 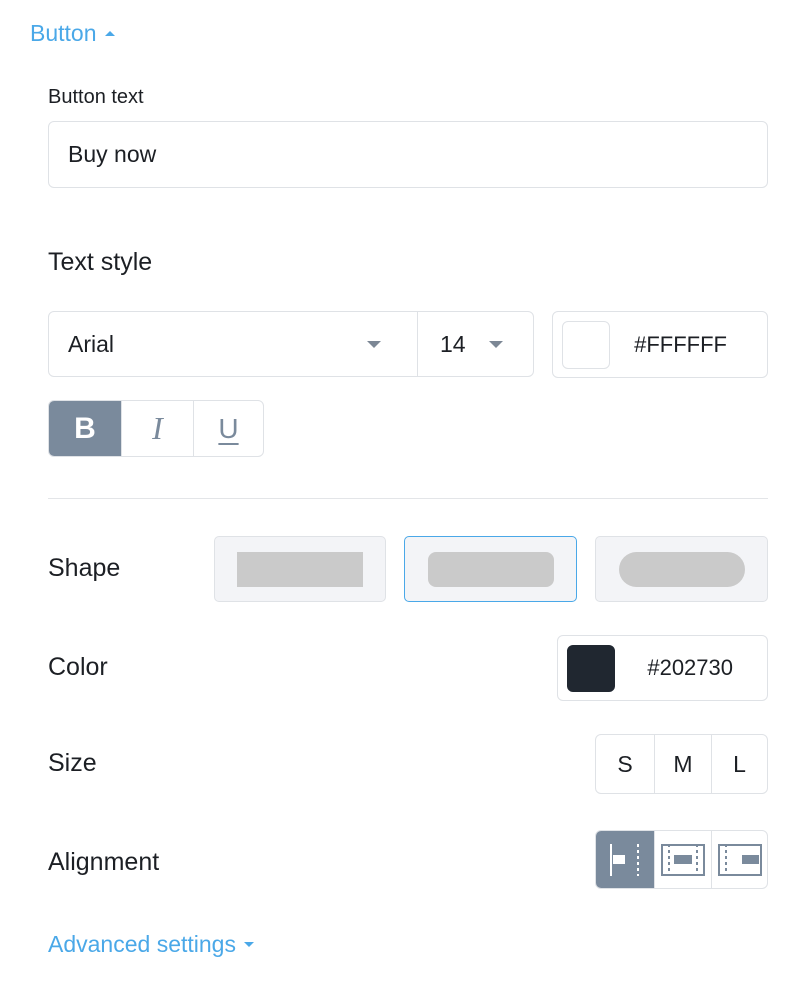 I want to click on align-right-button, so click(x=739, y=859).